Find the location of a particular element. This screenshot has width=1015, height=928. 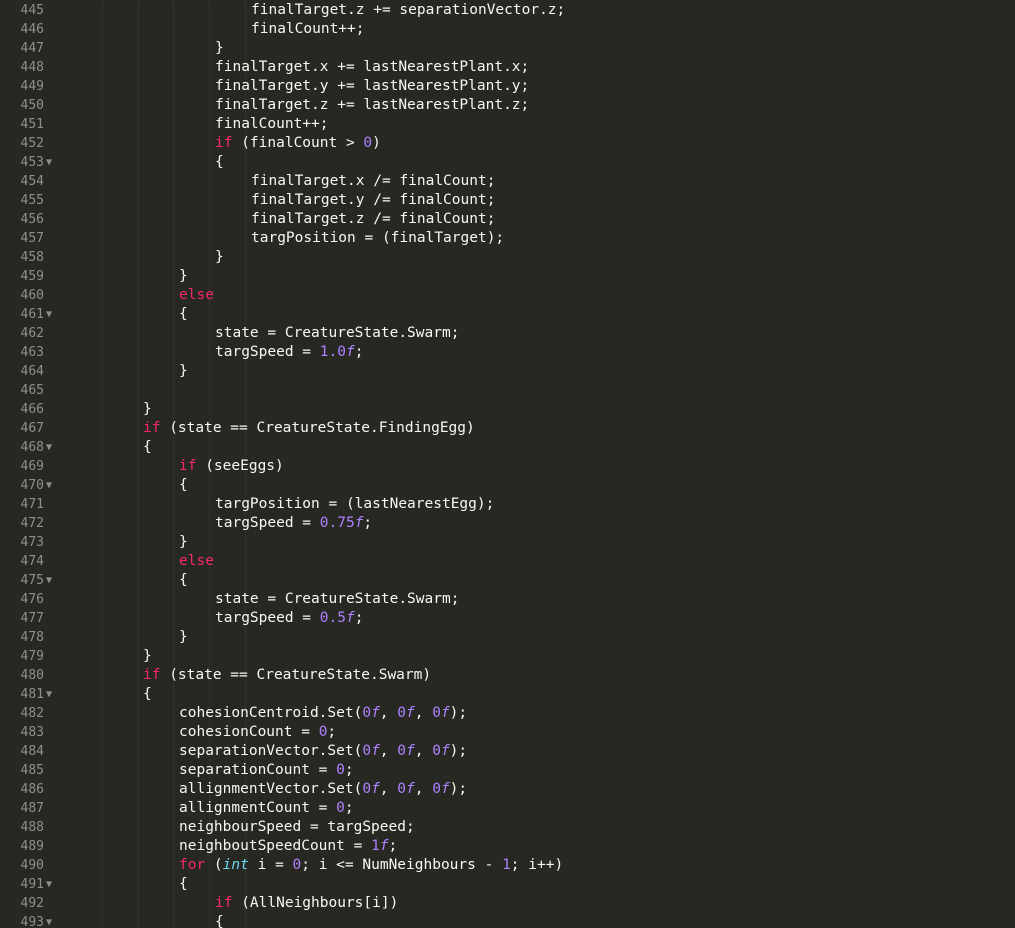

code-token: ); is located at coordinates (458, 789).